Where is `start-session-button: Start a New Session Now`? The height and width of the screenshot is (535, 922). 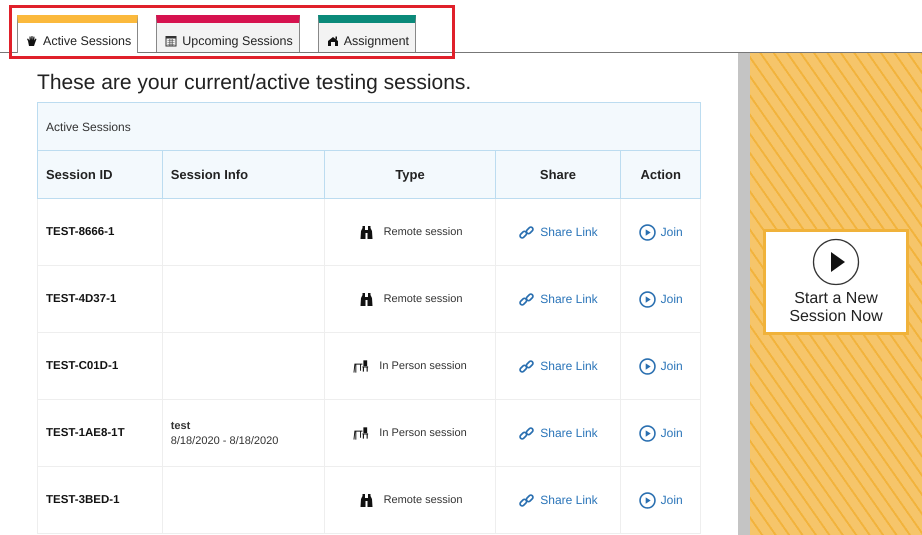 start-session-button: Start a New Session Now is located at coordinates (836, 282).